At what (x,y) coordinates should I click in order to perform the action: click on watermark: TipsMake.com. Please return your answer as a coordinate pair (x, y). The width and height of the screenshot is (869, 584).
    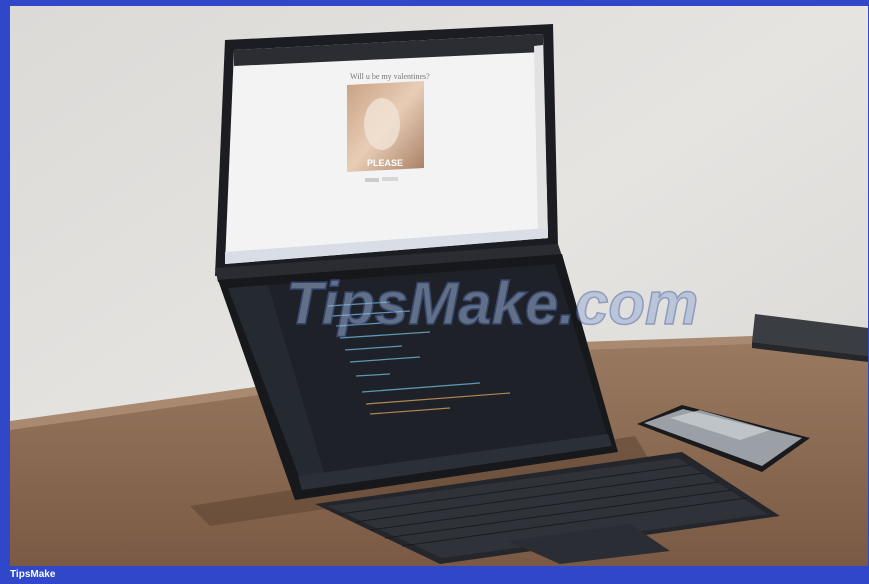
    Looking at the image, I should click on (492, 303).